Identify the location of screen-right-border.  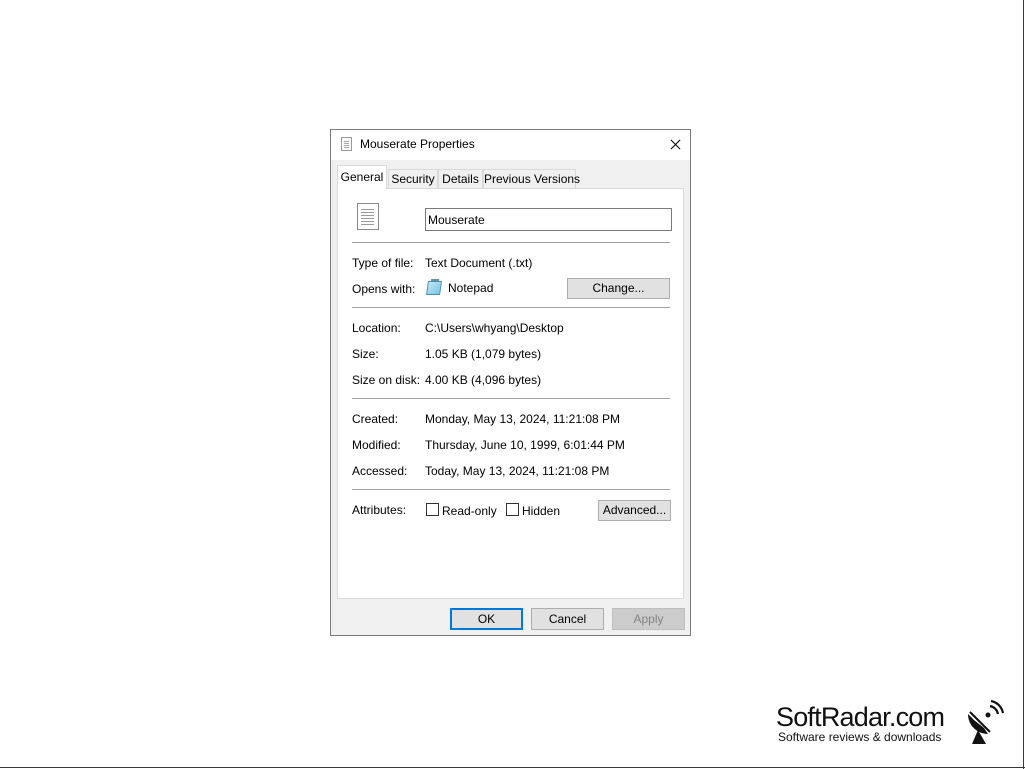
(1023, 384).